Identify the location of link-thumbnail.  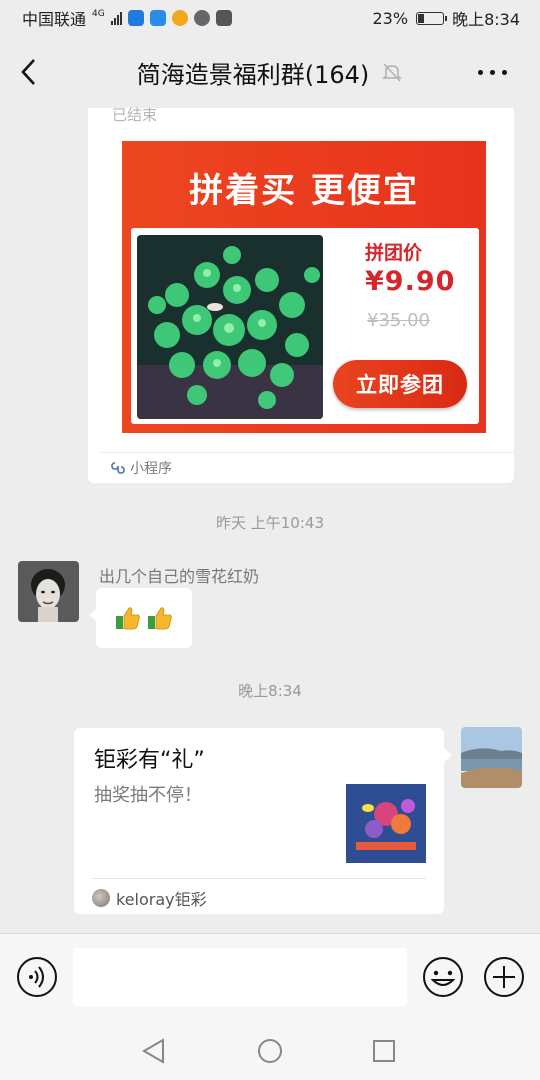
(386, 823).